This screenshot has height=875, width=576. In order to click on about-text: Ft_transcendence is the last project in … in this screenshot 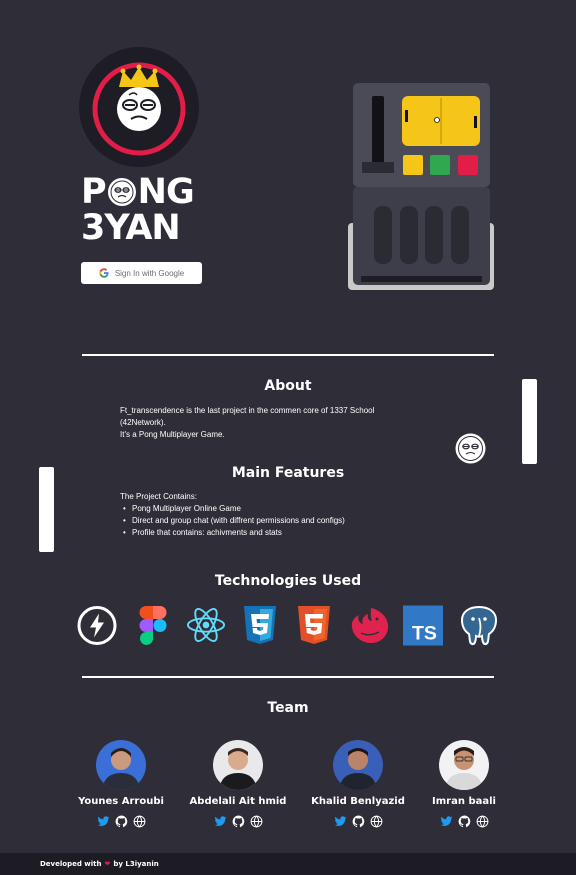, I will do `click(270, 423)`.